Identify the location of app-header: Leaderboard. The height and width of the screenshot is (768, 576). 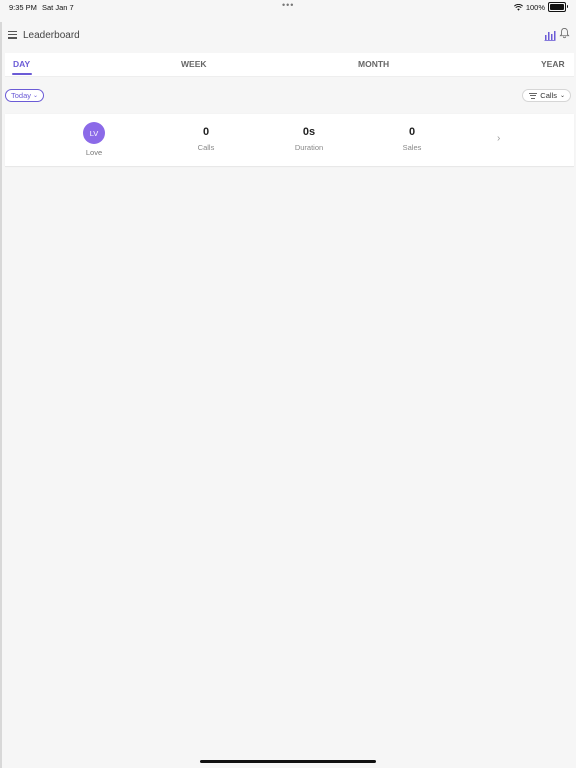
(288, 37).